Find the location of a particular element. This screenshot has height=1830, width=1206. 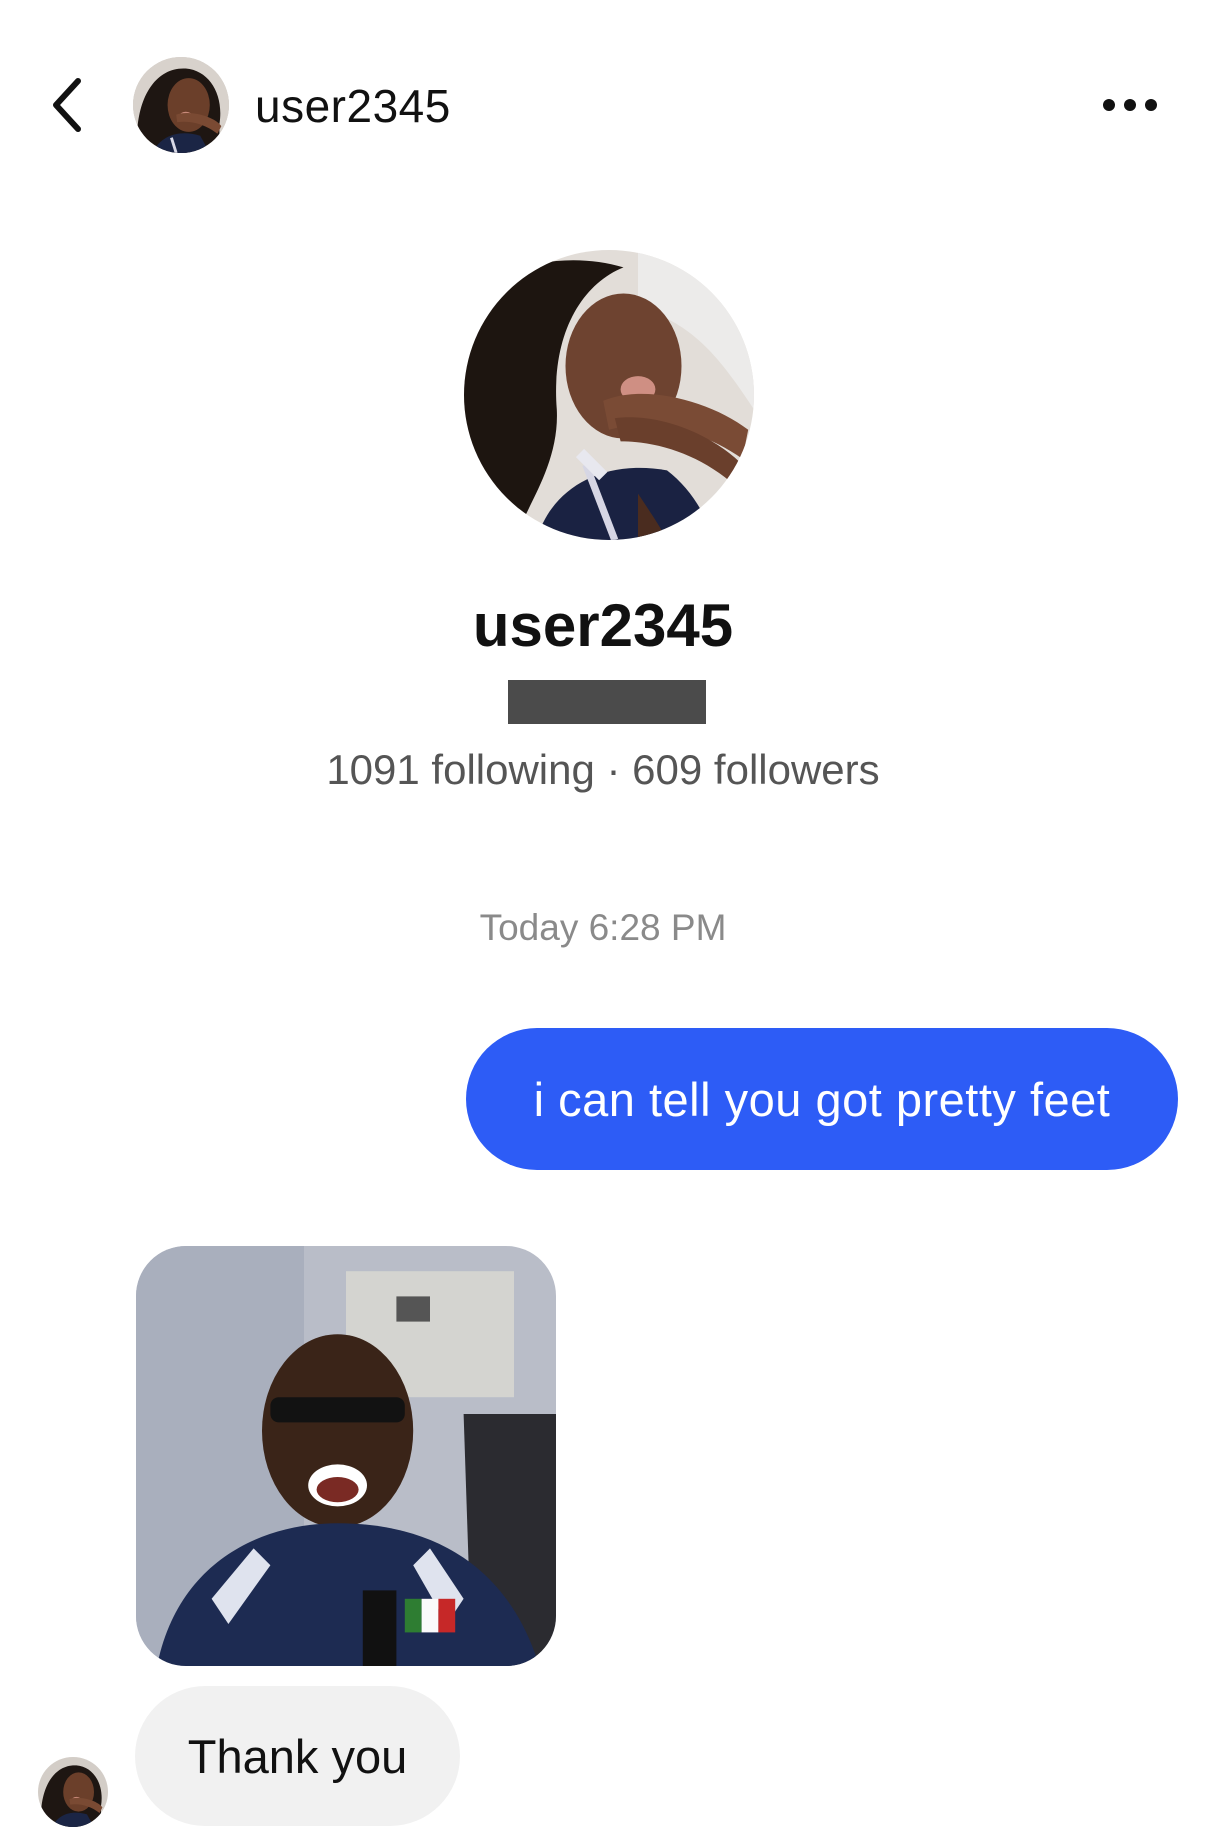

incoming-image-message is located at coordinates (346, 1456).